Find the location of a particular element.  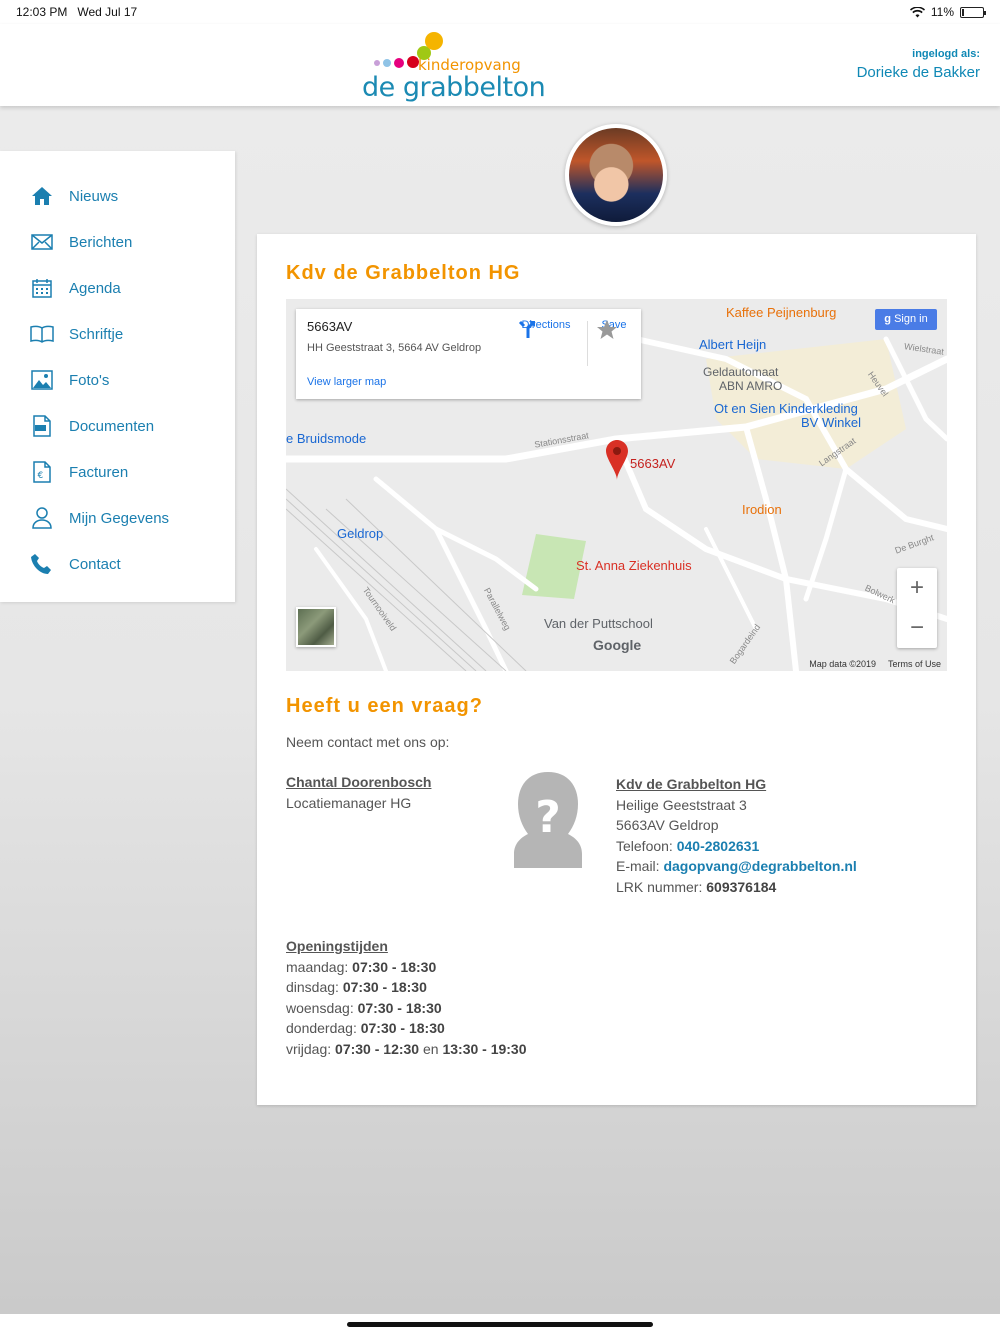

sidebar-item-label: Documenten is located at coordinates (112, 426).